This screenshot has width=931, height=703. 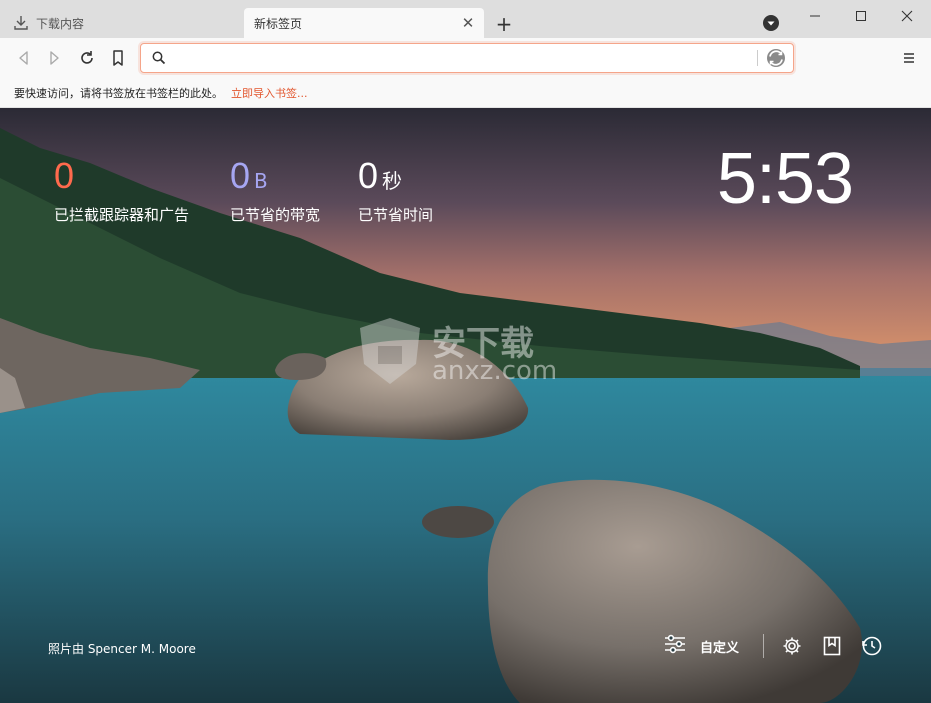 I want to click on toolbar, so click(x=465, y=58).